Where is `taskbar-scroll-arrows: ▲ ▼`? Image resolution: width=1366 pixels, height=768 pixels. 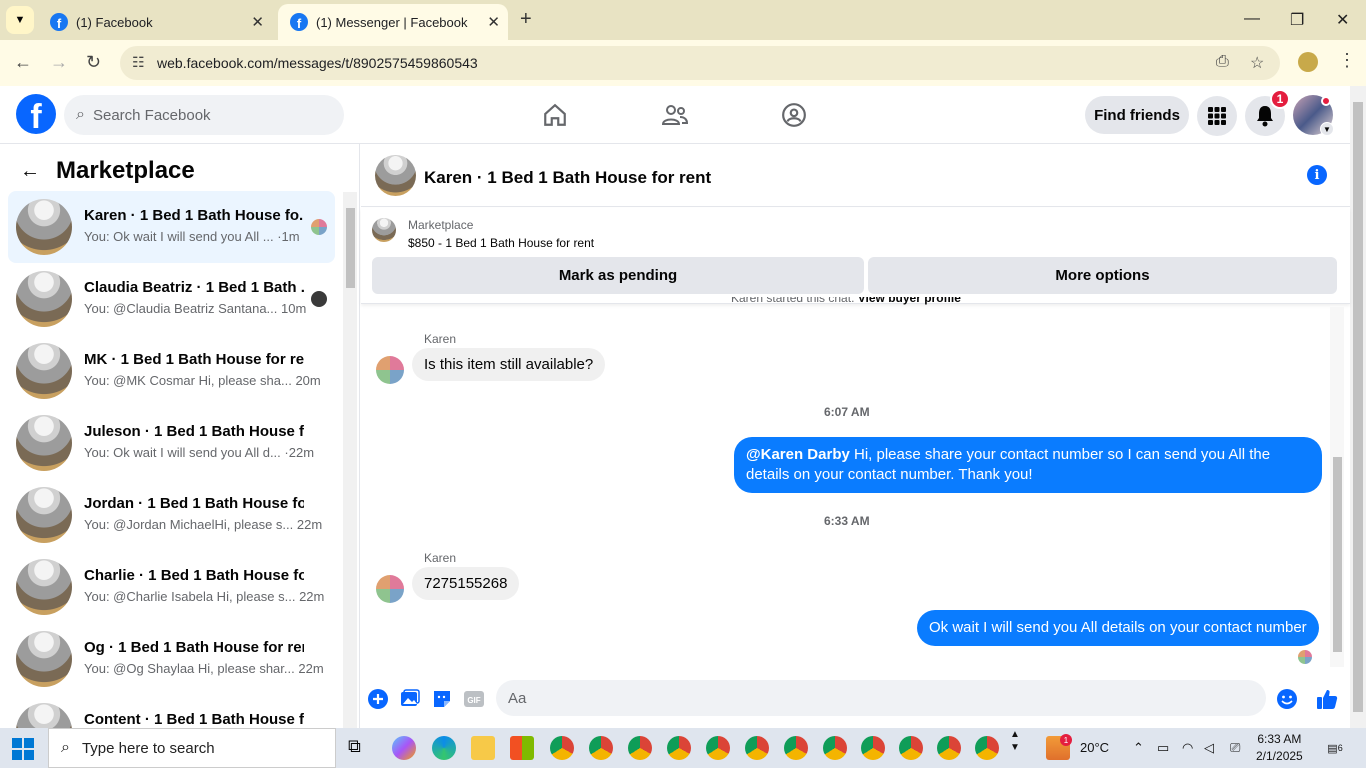
taskbar-scroll-arrows: ▲ ▼ is located at coordinates (1015, 741).